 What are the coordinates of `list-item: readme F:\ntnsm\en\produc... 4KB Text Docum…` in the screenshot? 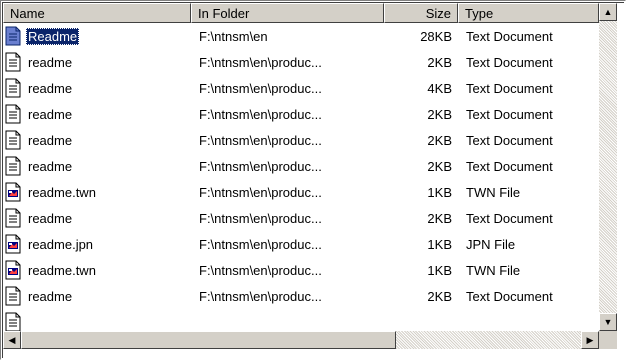 It's located at (301, 88).